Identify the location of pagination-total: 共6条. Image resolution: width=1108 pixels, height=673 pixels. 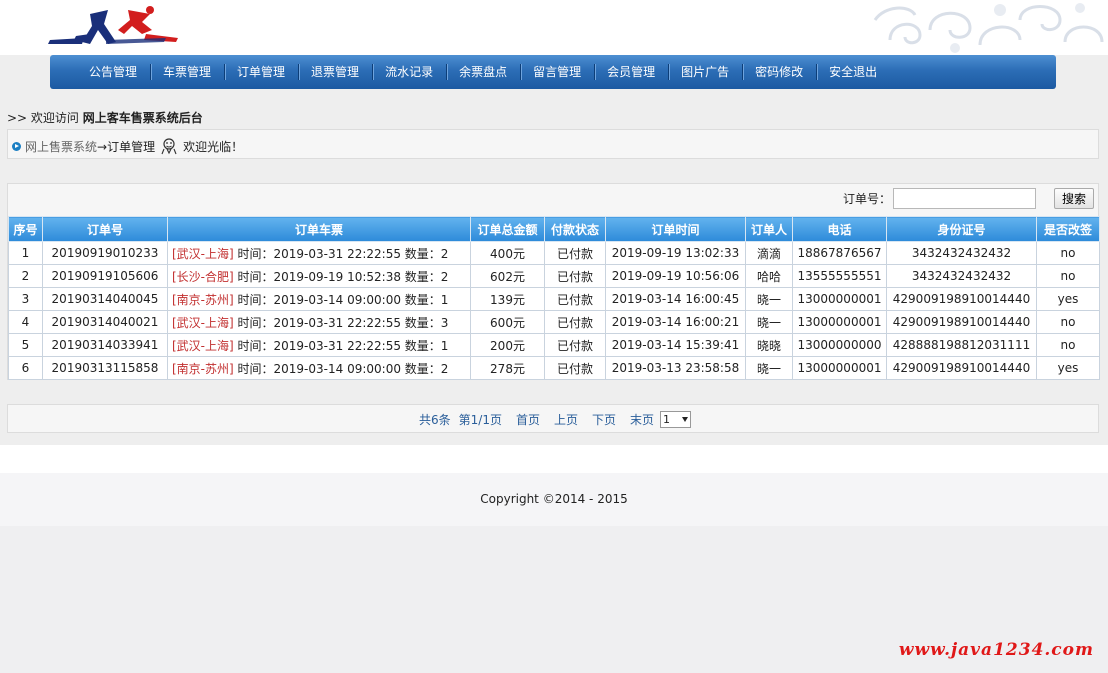
(435, 420).